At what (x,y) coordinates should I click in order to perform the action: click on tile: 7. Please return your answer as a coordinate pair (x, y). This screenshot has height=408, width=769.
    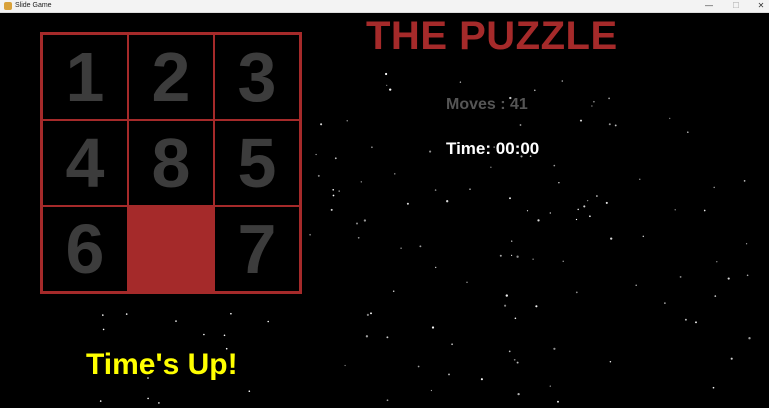
    Looking at the image, I should click on (257, 249).